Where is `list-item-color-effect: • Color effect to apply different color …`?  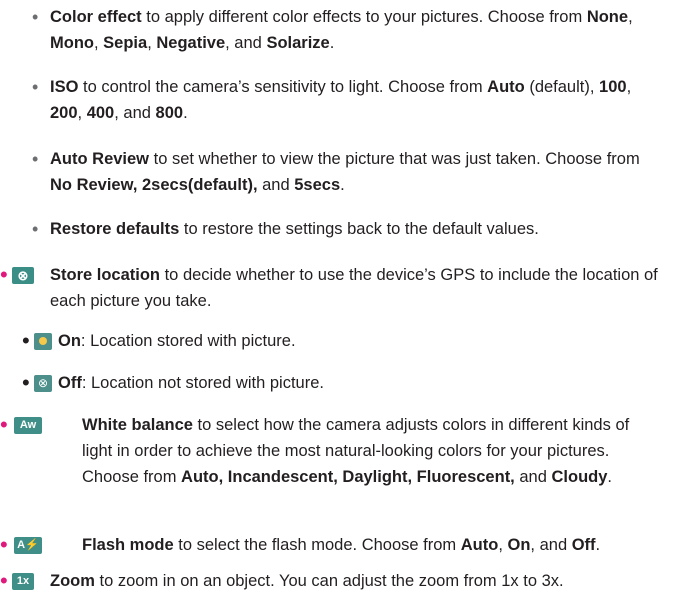 list-item-color-effect: • Color effect to apply different color … is located at coordinates (346, 30).